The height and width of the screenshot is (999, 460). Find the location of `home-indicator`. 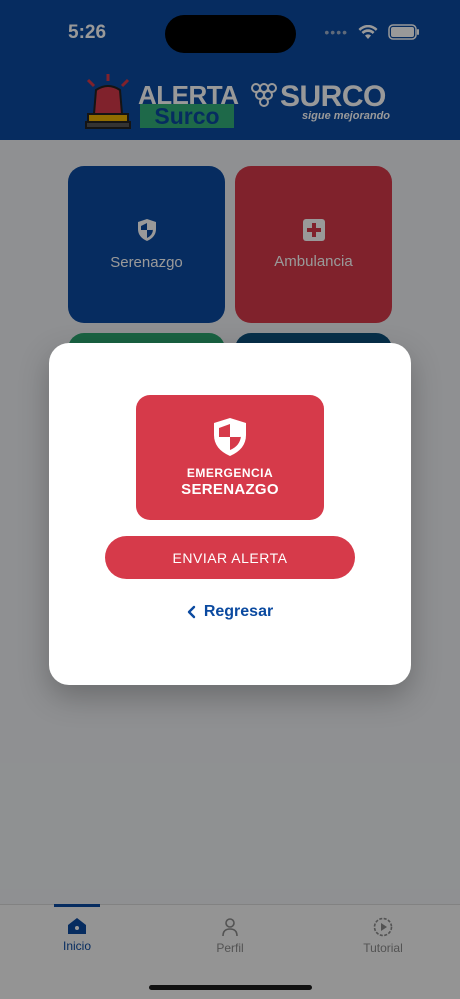

home-indicator is located at coordinates (230, 987).